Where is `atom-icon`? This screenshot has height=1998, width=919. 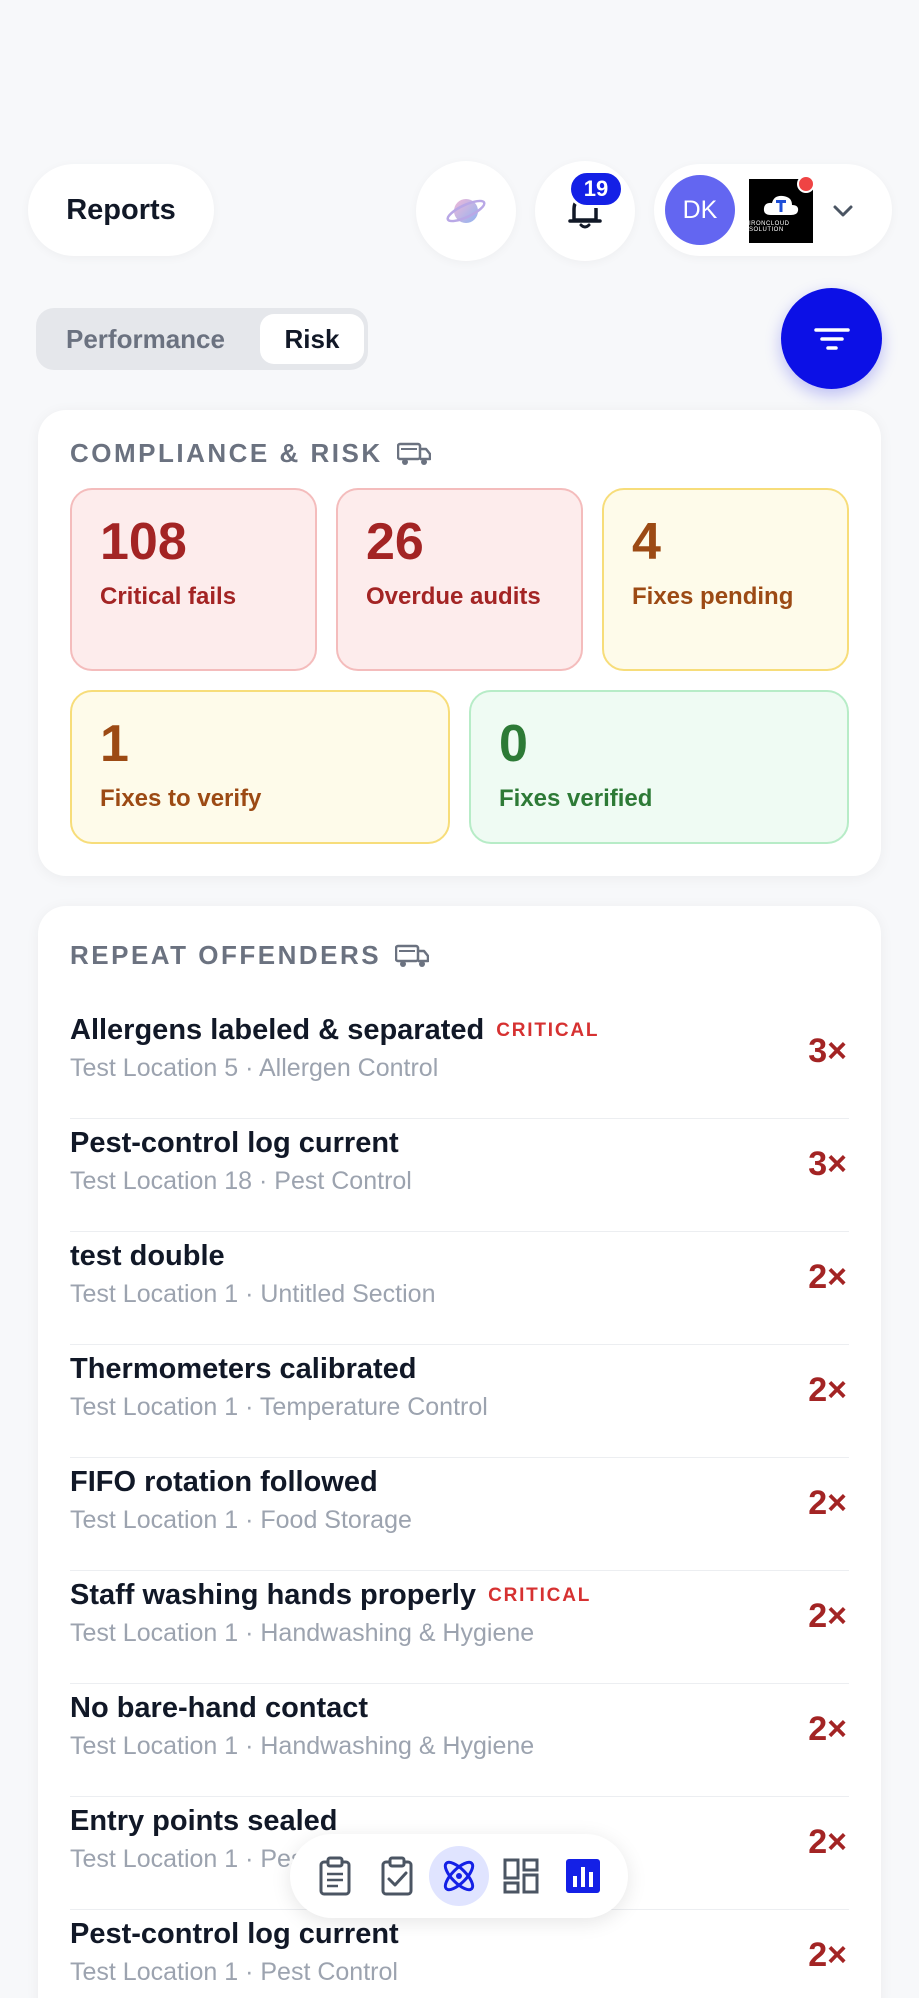
atom-icon is located at coordinates (459, 1876).